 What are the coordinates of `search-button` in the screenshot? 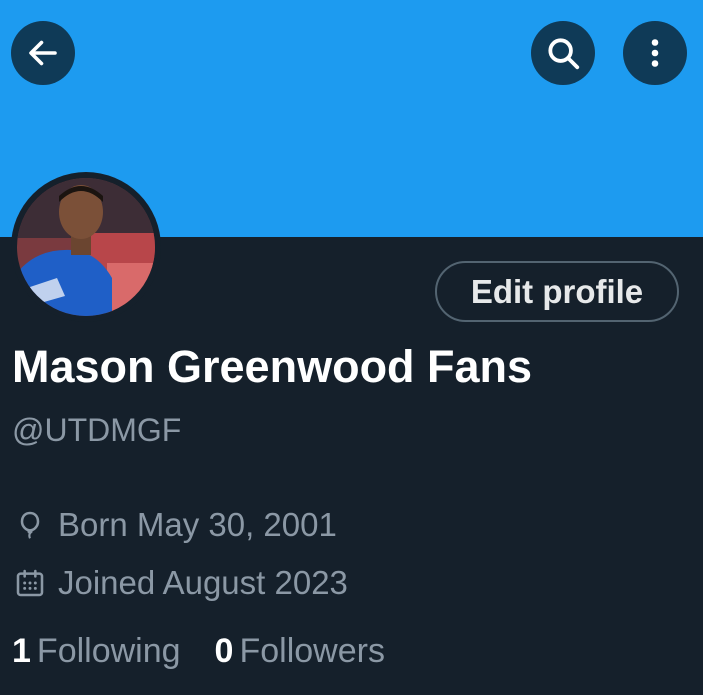 It's located at (563, 53).